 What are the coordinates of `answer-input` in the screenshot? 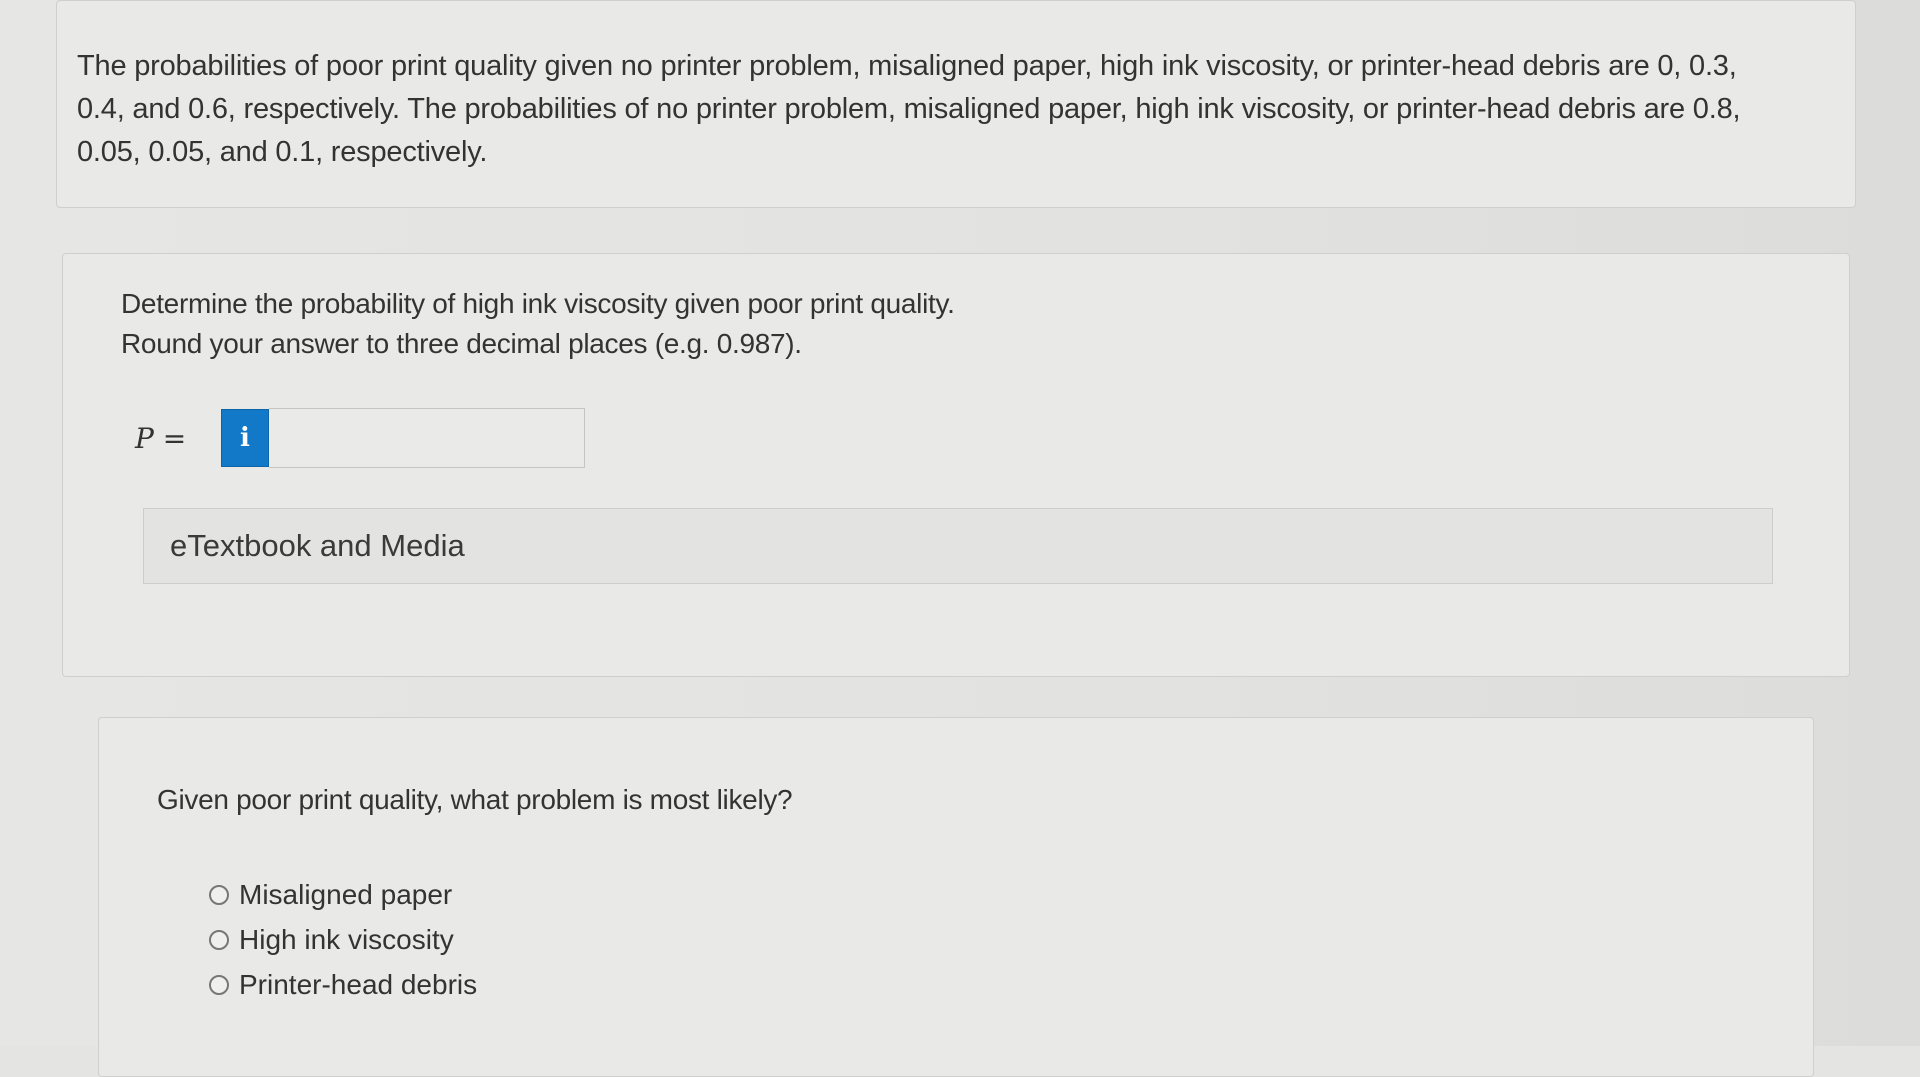 It's located at (427, 438).